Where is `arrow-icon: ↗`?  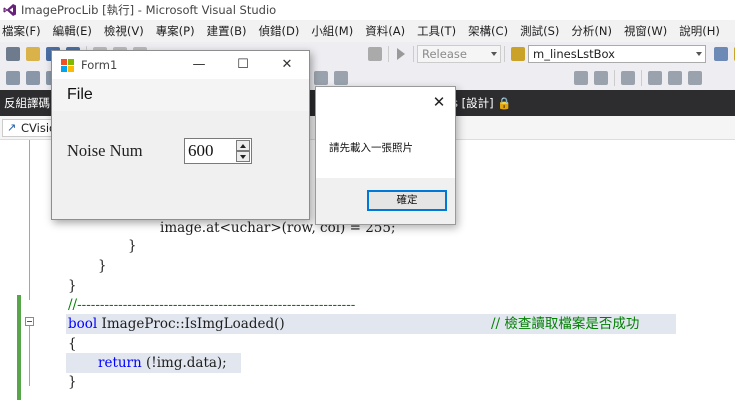 arrow-icon: ↗ is located at coordinates (12, 127).